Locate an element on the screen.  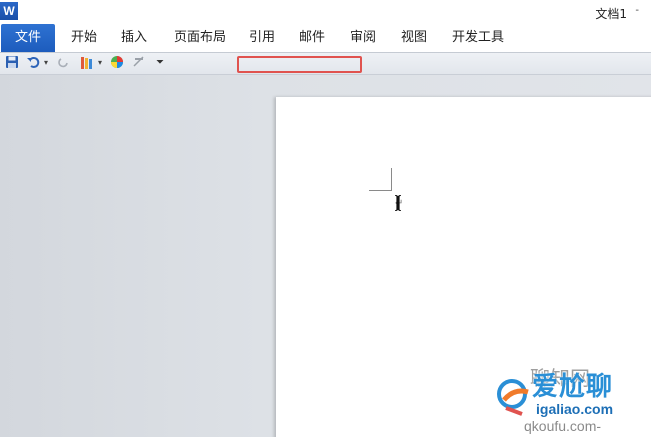
tab-mailings: 邮件 is located at coordinates (312, 38).